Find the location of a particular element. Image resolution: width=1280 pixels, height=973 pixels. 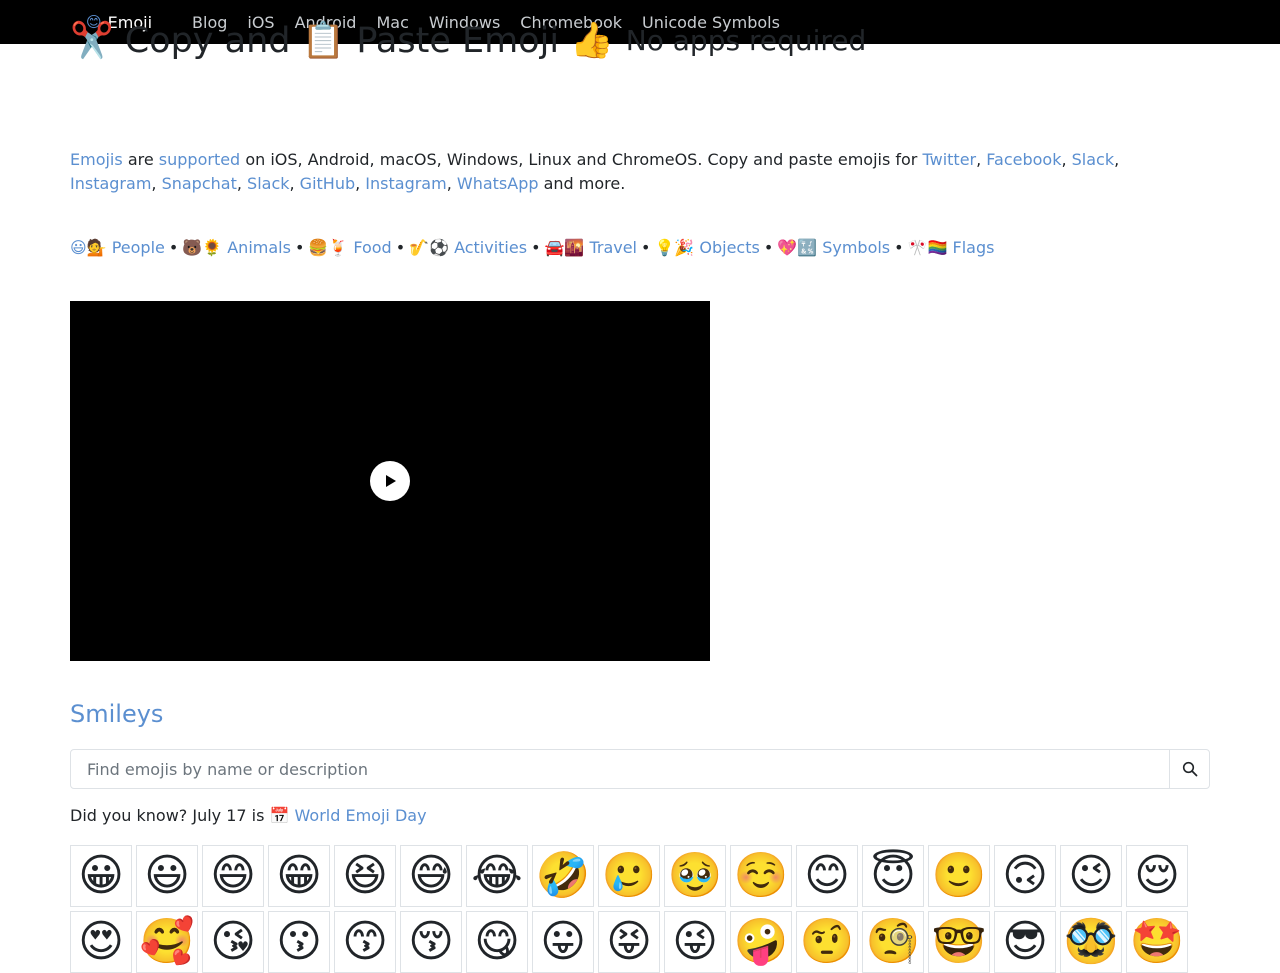

slack-link-2: Slack is located at coordinates (268, 183).